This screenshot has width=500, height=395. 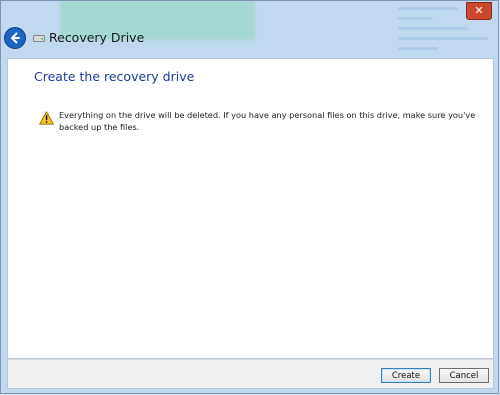 I want to click on create-button: Create, so click(x=406, y=375).